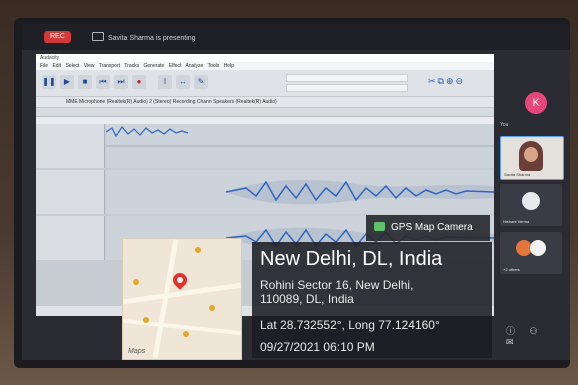 This screenshot has width=578, height=385. What do you see at coordinates (536, 103) in the screenshot?
I see `self-avatar: K` at bounding box center [536, 103].